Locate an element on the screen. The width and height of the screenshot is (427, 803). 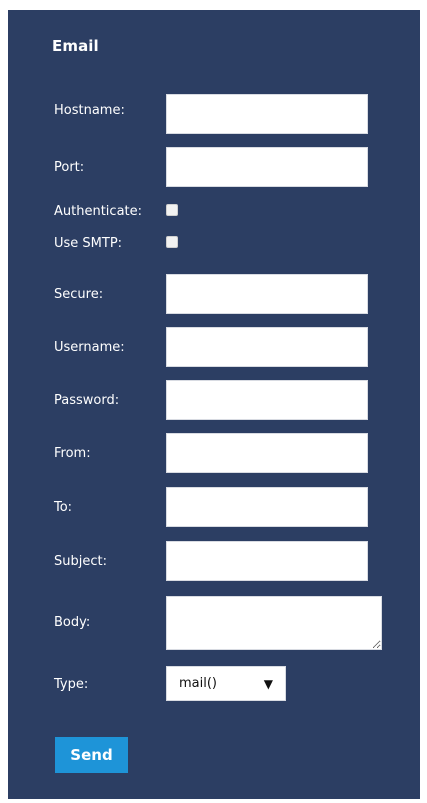
authenticate-label: Authenticate: is located at coordinates (98, 211).